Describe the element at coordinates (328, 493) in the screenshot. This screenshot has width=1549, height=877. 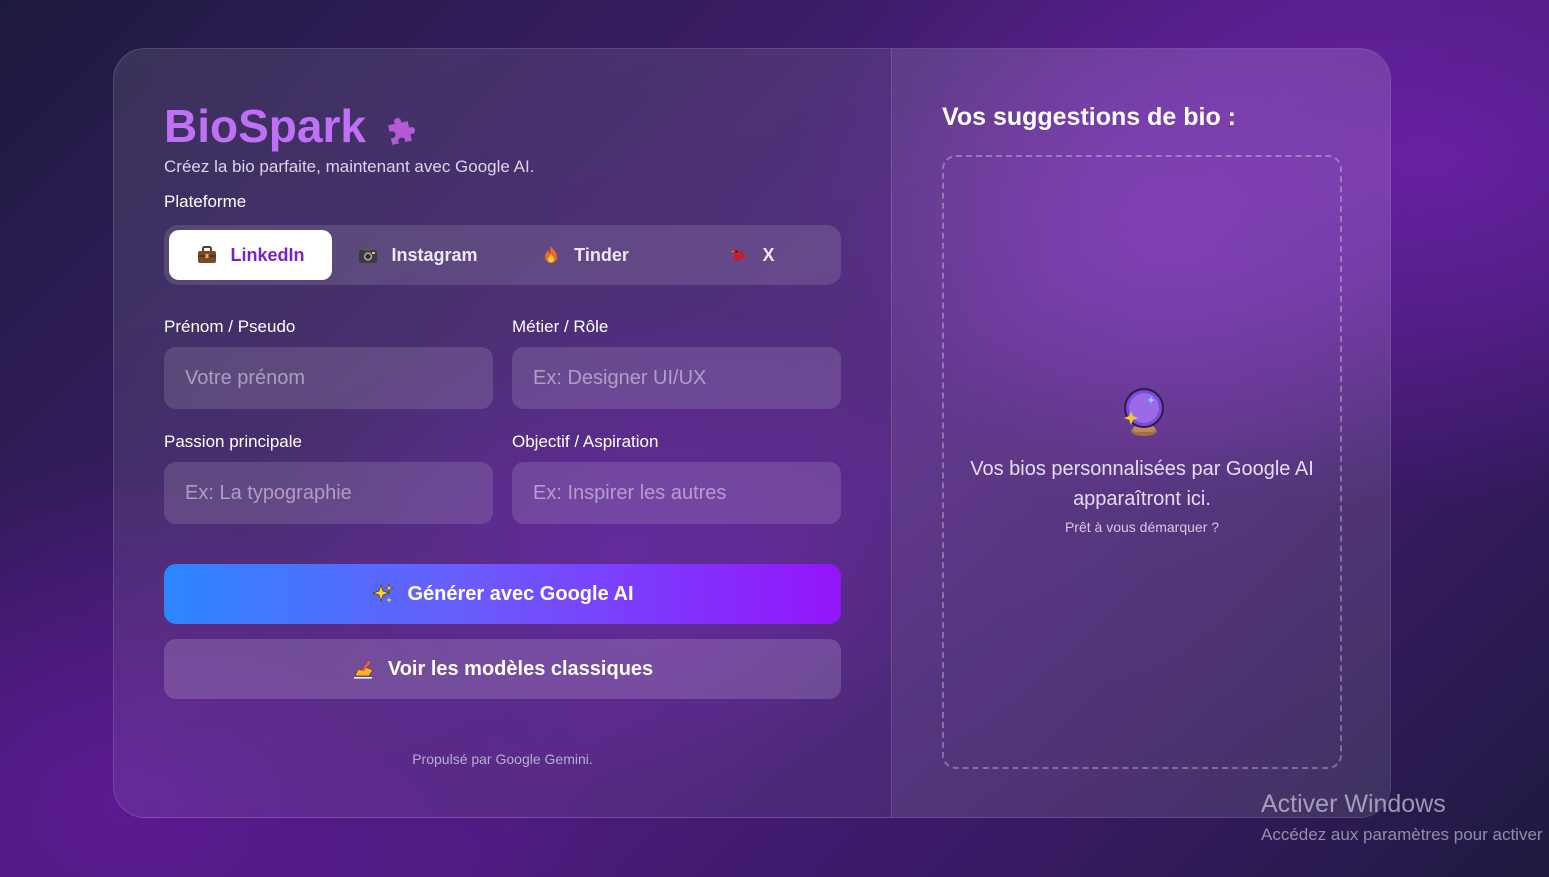
I see `passion-input` at that location.